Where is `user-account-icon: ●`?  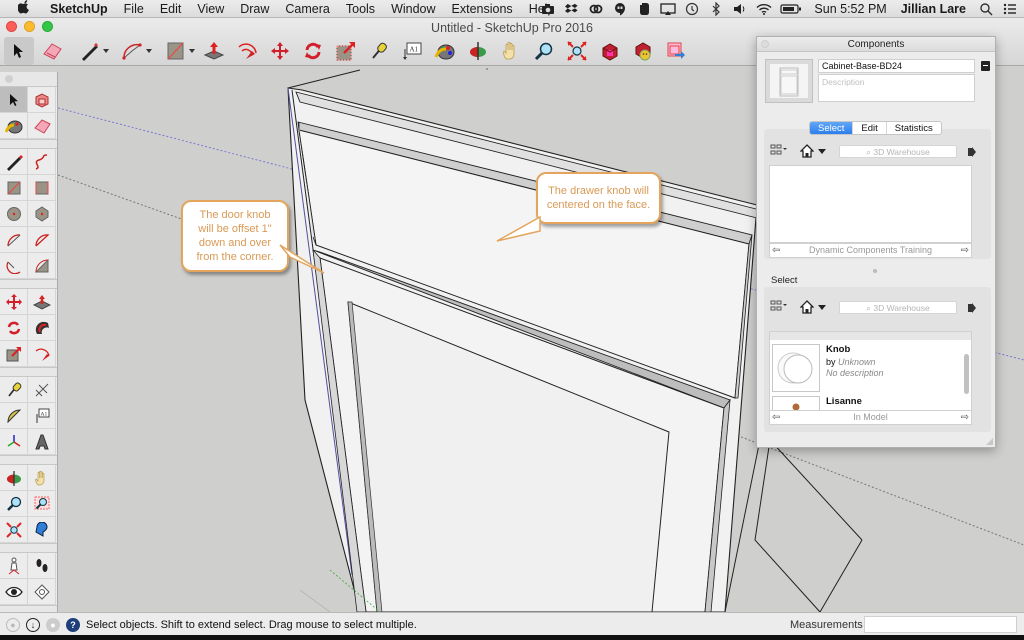 user-account-icon: ● is located at coordinates (53, 625).